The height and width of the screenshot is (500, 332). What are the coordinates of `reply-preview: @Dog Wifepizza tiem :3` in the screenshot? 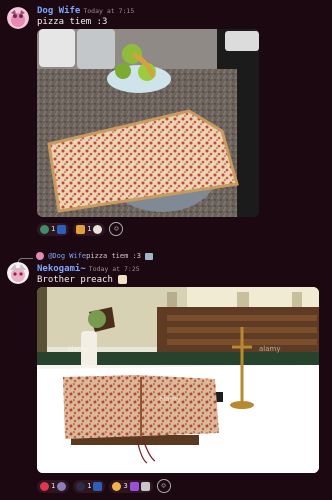 It's located at (95, 256).